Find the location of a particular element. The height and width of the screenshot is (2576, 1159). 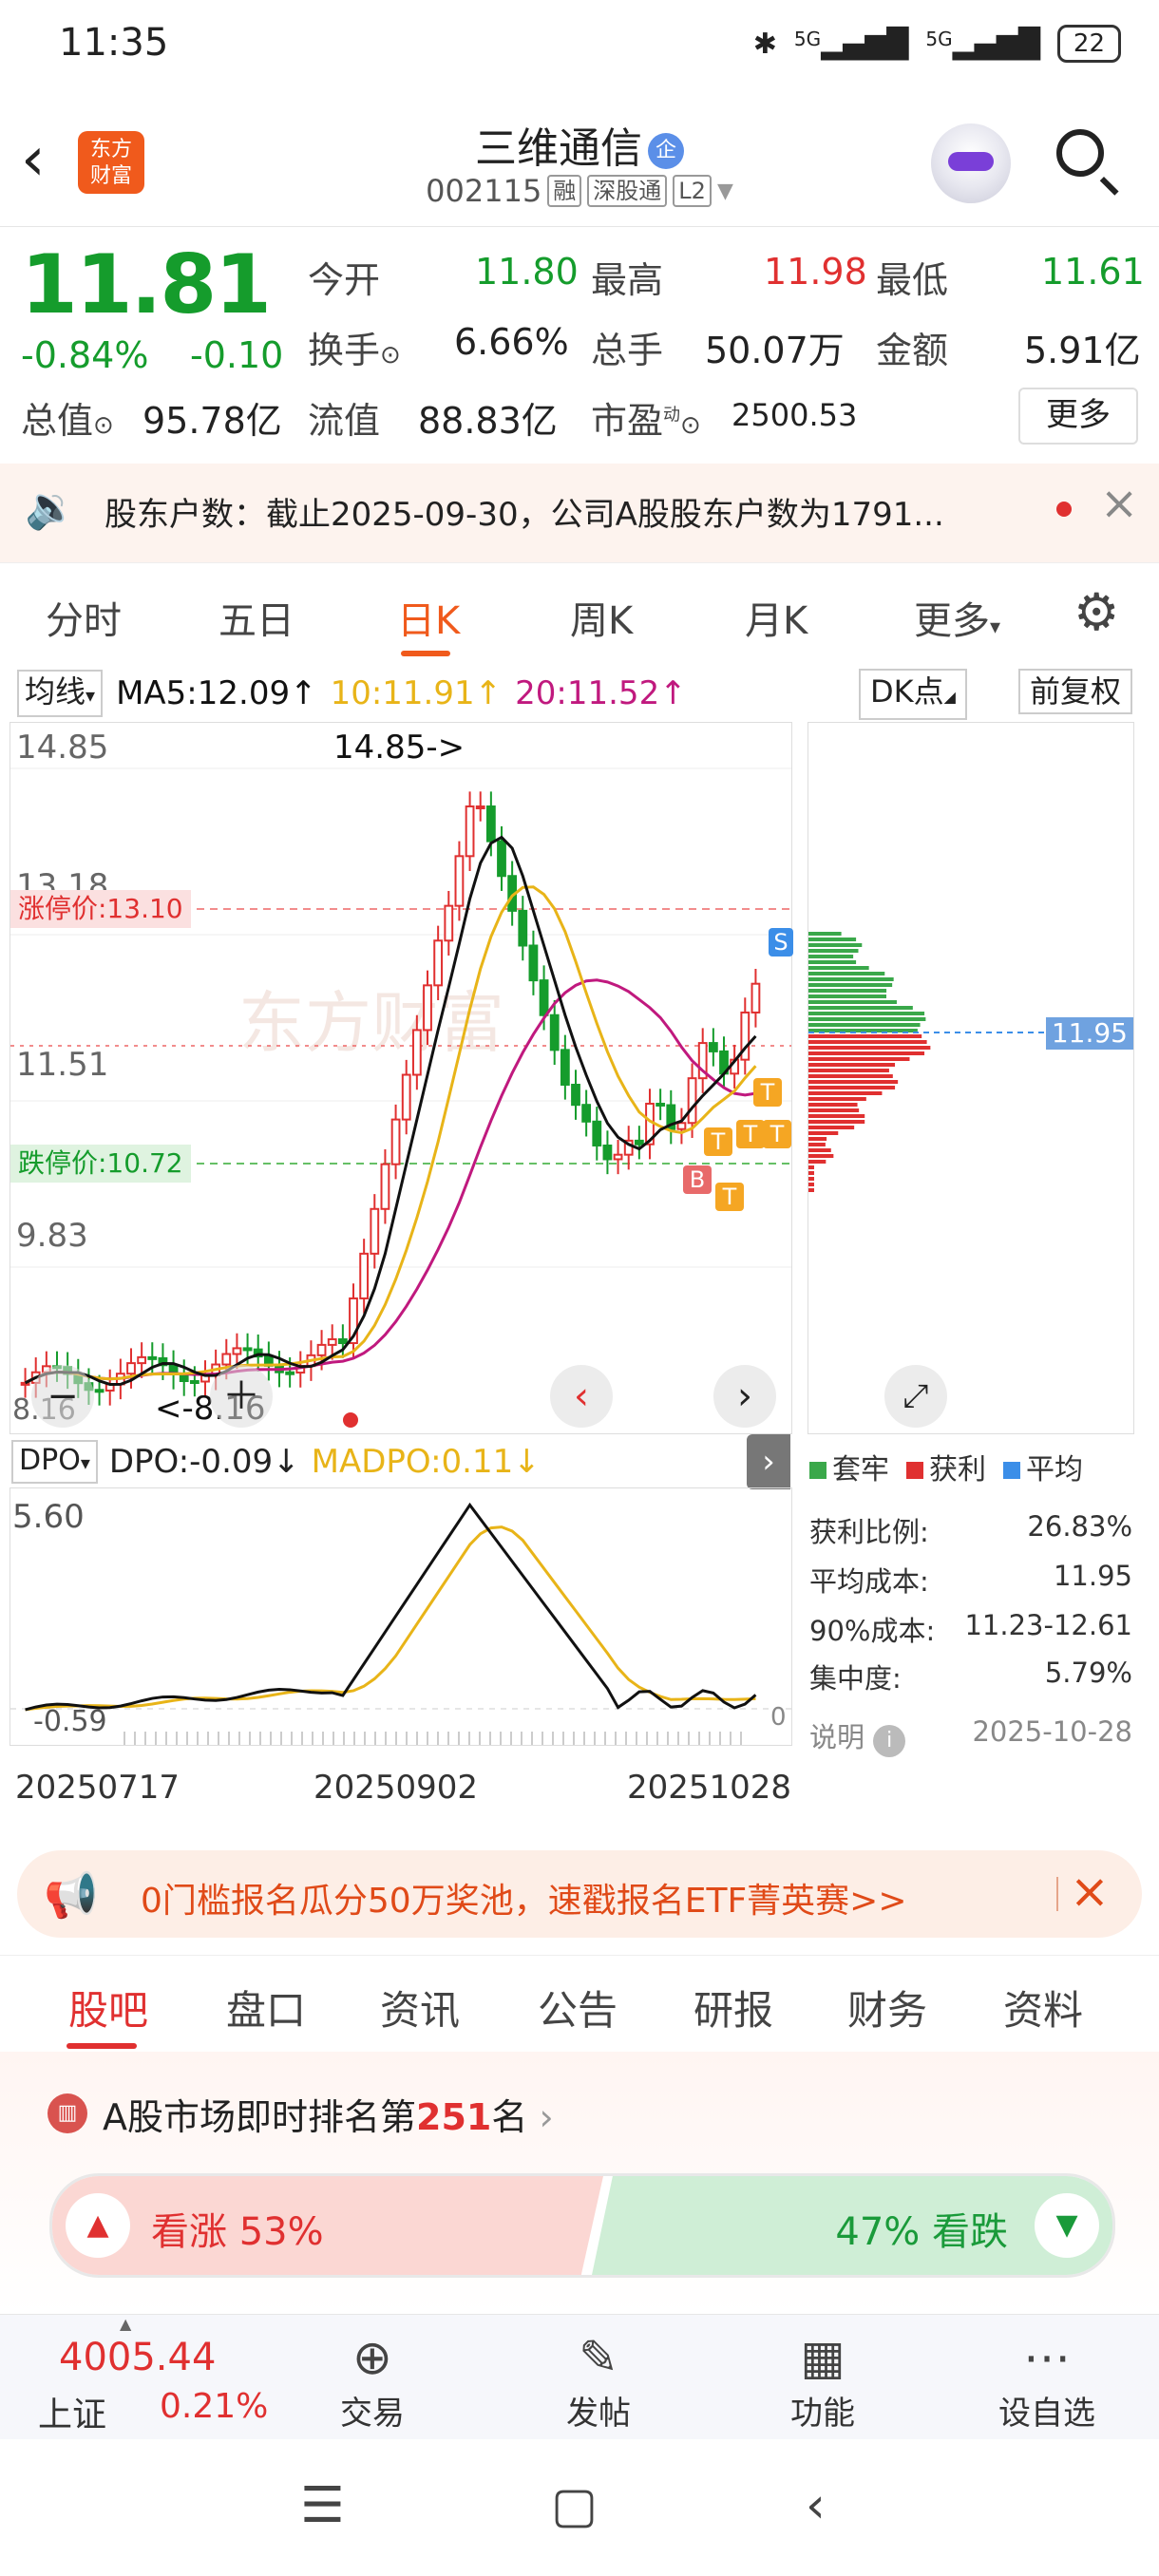

chip-distribution: 11.95 ⤢ is located at coordinates (971, 1078).